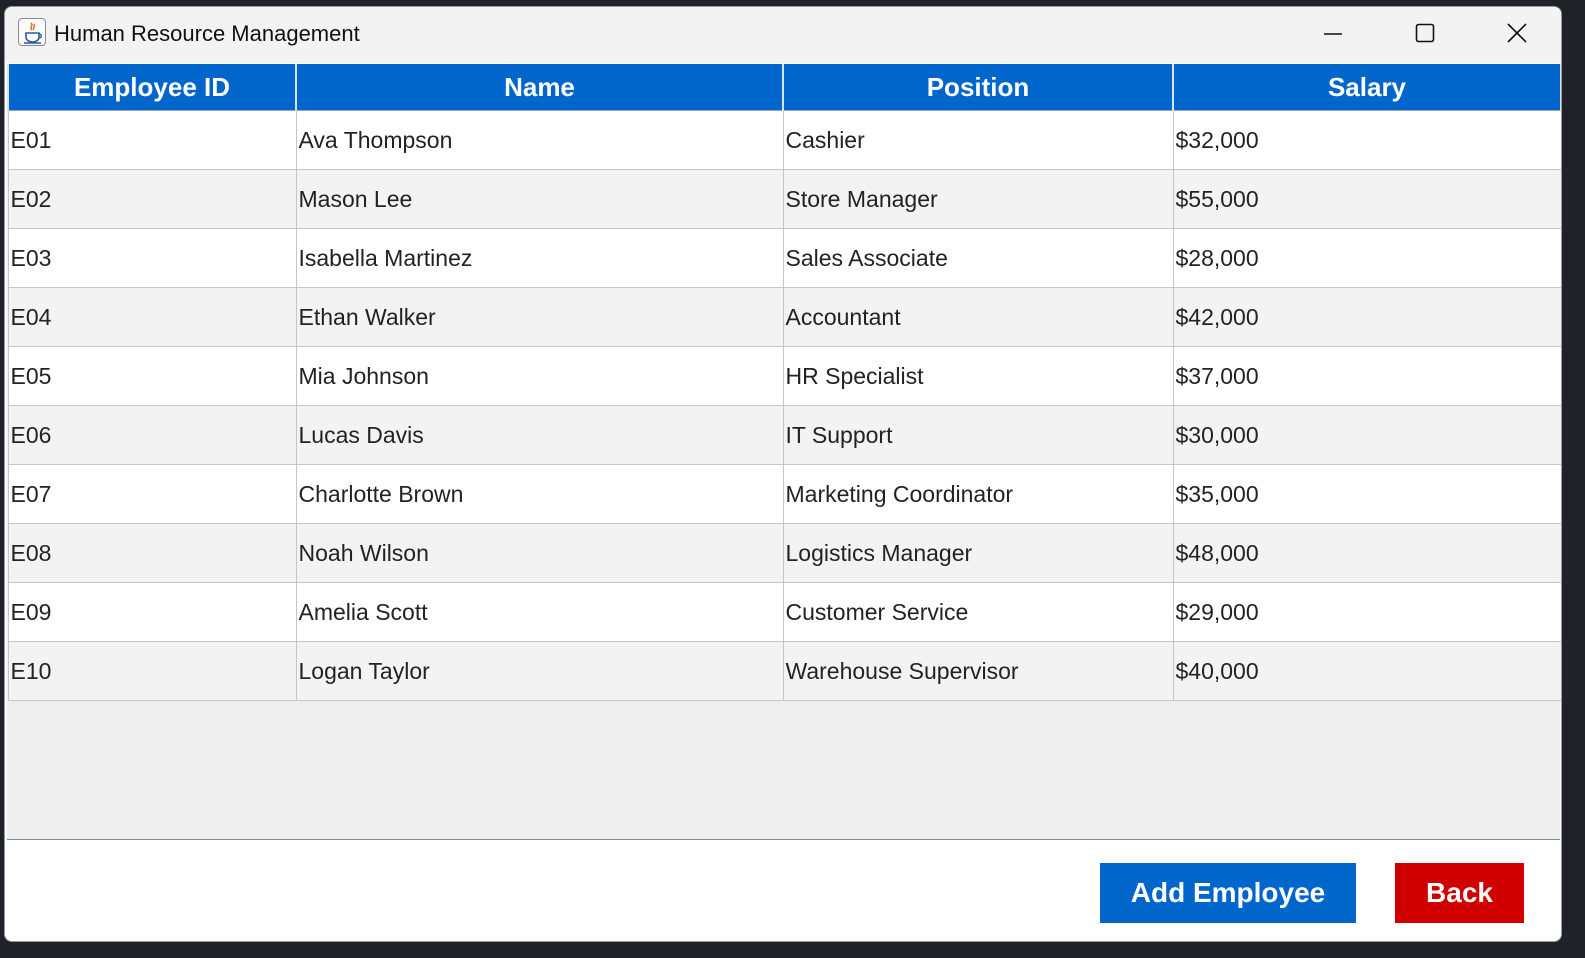 The width and height of the screenshot is (1585, 958). I want to click on cell-name: Logan Taylor, so click(539, 671).